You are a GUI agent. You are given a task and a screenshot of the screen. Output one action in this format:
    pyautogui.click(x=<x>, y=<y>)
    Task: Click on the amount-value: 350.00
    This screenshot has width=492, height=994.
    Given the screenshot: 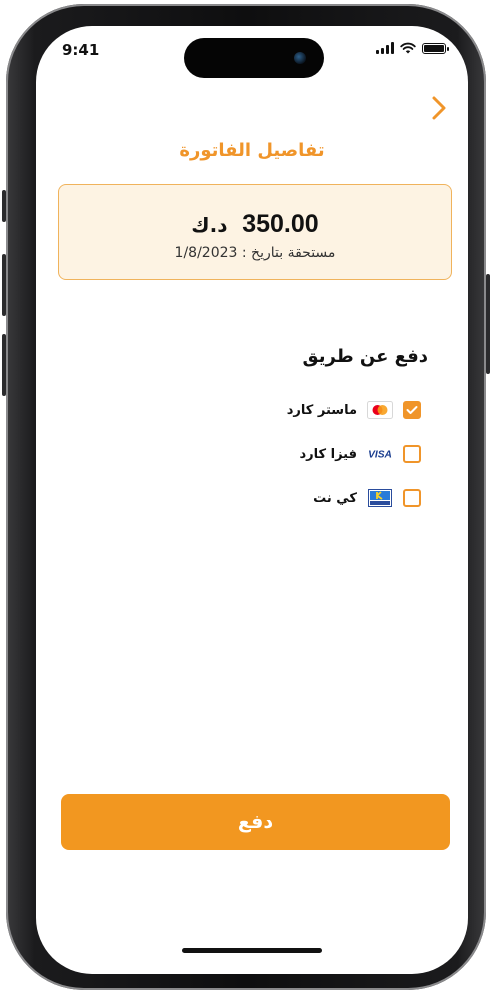 What is the action you would take?
    pyautogui.click(x=280, y=224)
    